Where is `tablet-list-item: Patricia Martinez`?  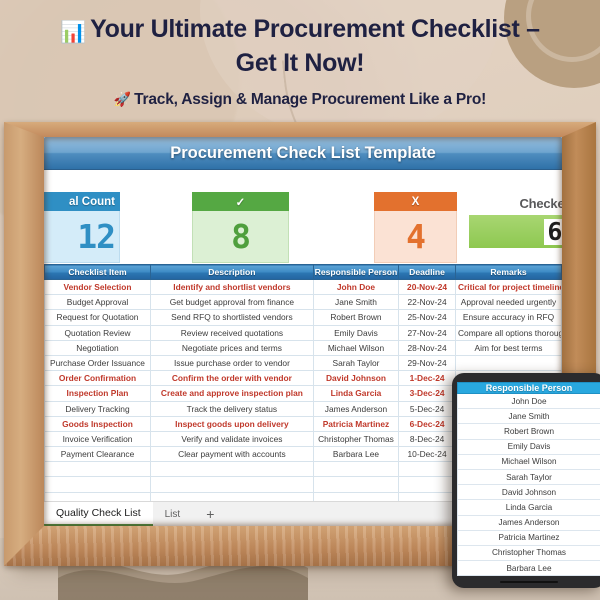
tablet-list-item: Patricia Martinez is located at coordinates (528, 538).